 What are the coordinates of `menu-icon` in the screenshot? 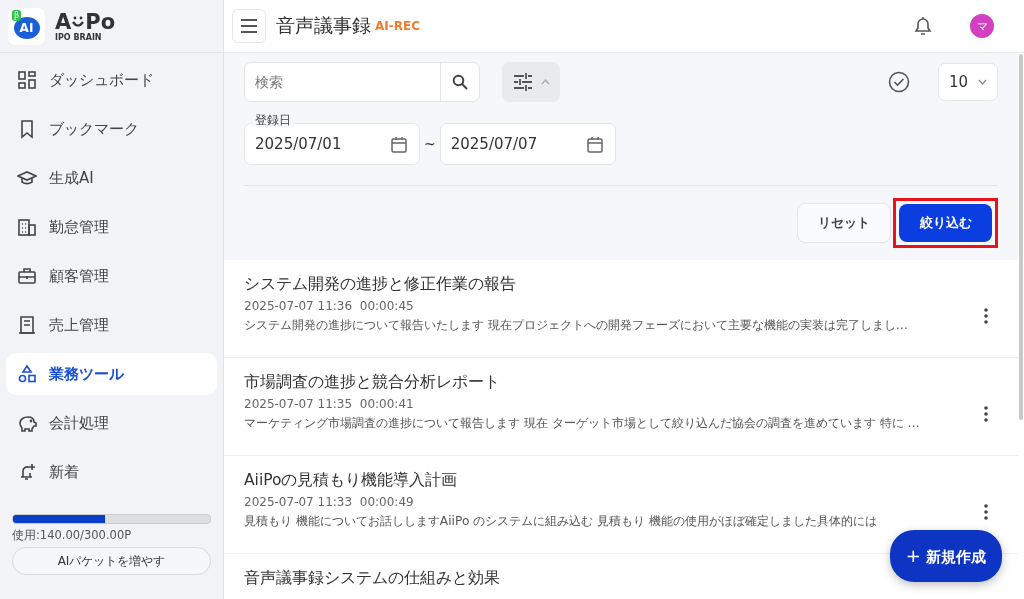 It's located at (249, 26).